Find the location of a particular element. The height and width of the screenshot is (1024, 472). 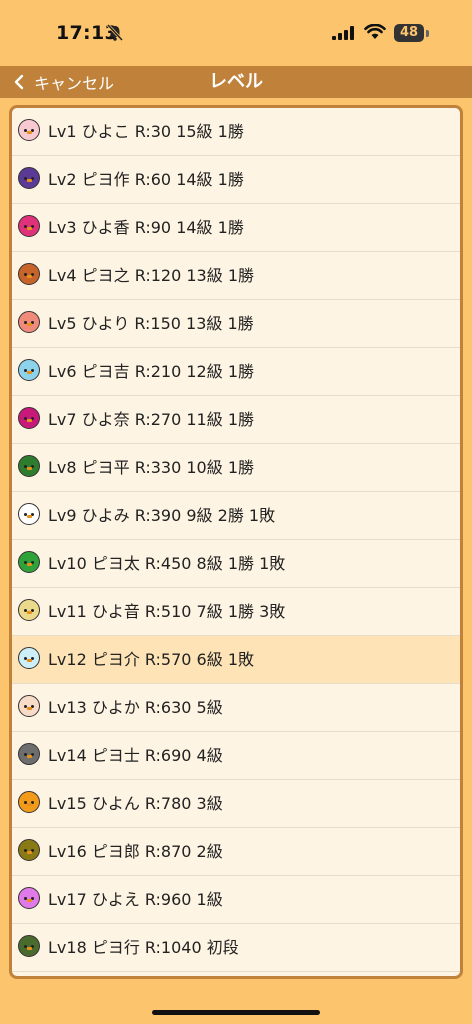

level-label: Lv16 ピヨ郎 R:870 2級 is located at coordinates (135, 851).